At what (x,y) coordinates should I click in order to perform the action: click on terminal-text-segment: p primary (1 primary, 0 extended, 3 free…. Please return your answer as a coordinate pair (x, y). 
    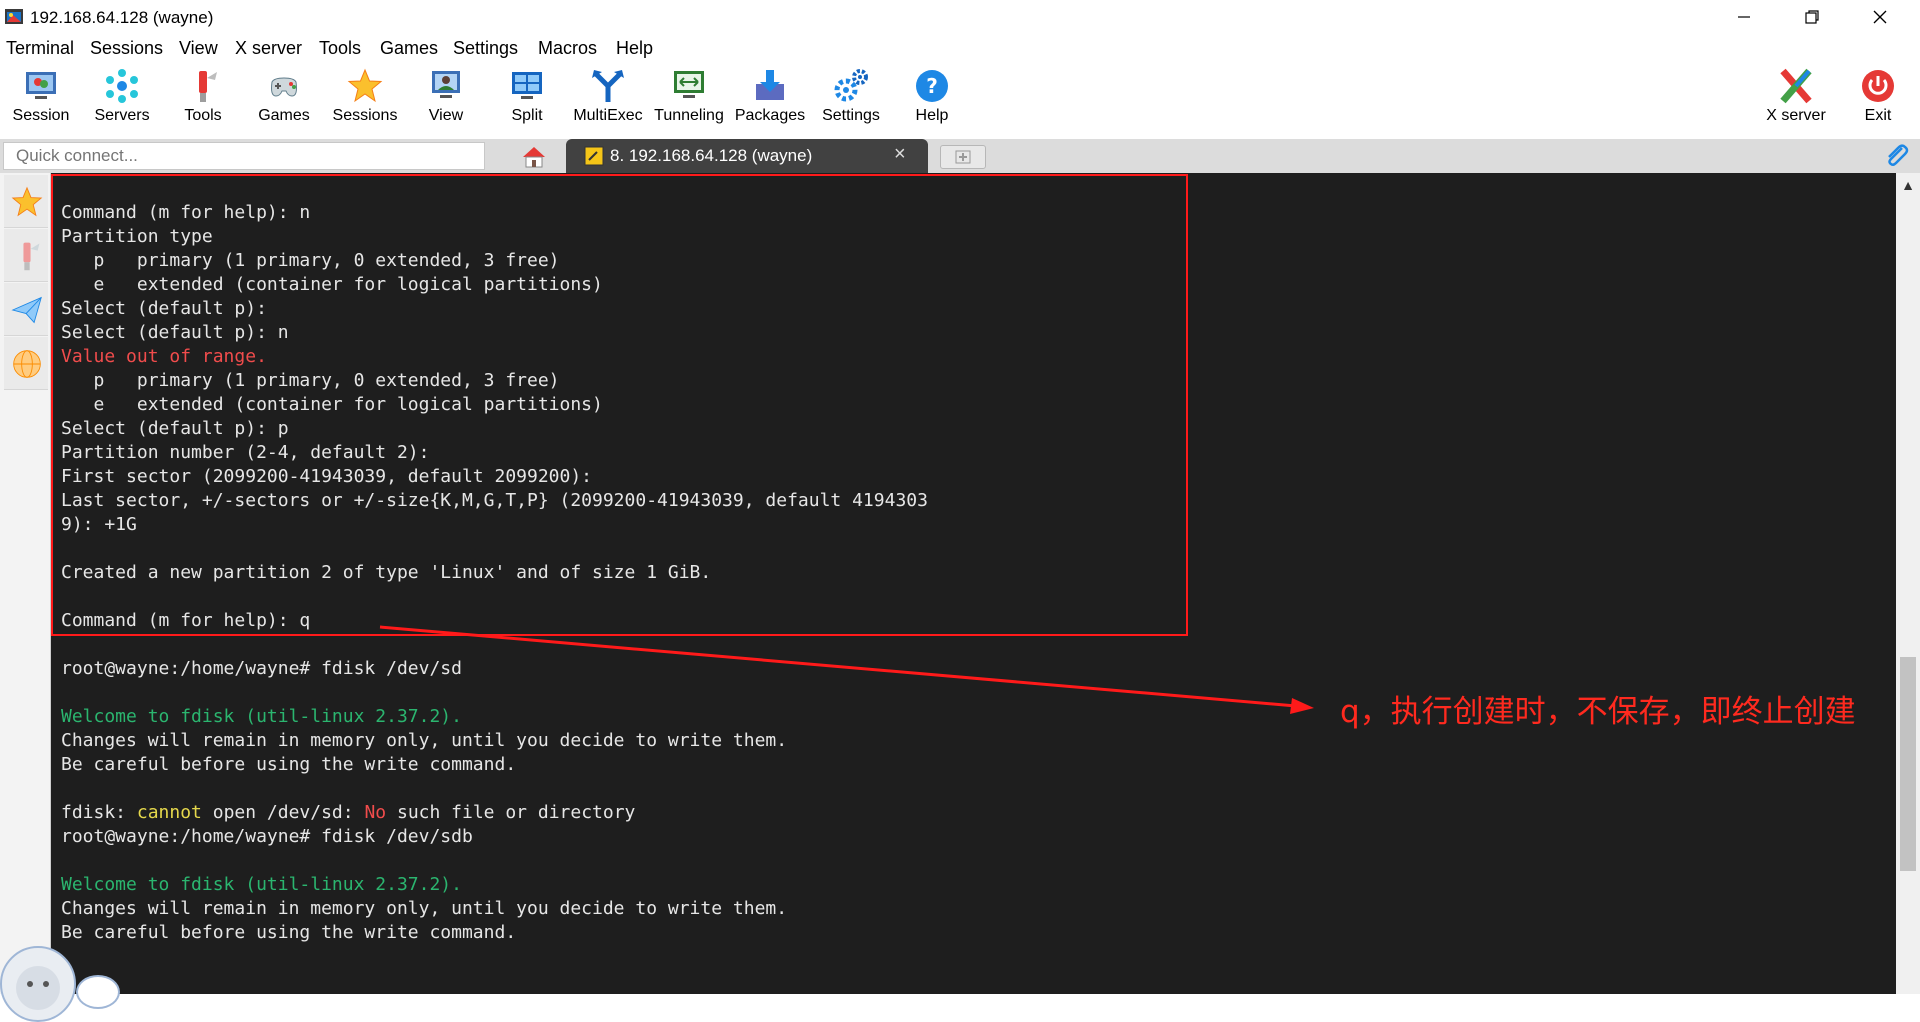
    Looking at the image, I should click on (310, 260).